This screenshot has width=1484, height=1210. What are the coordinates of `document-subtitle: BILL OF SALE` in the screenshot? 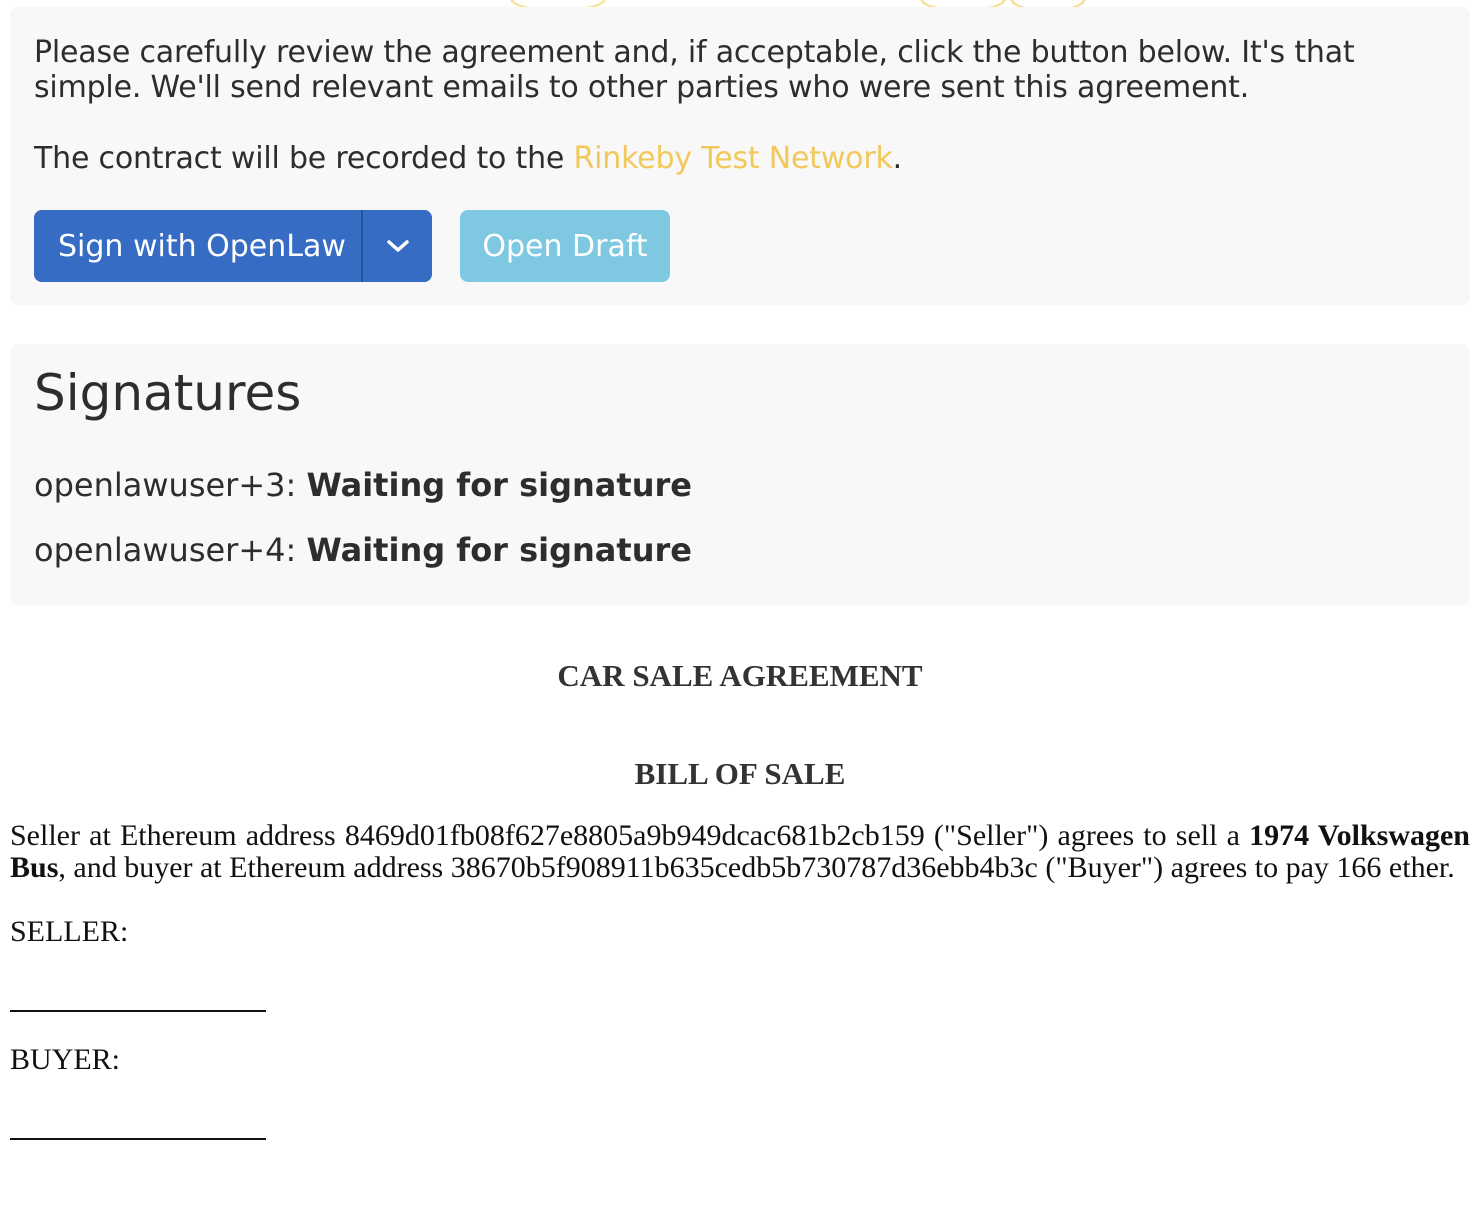 It's located at (740, 773).